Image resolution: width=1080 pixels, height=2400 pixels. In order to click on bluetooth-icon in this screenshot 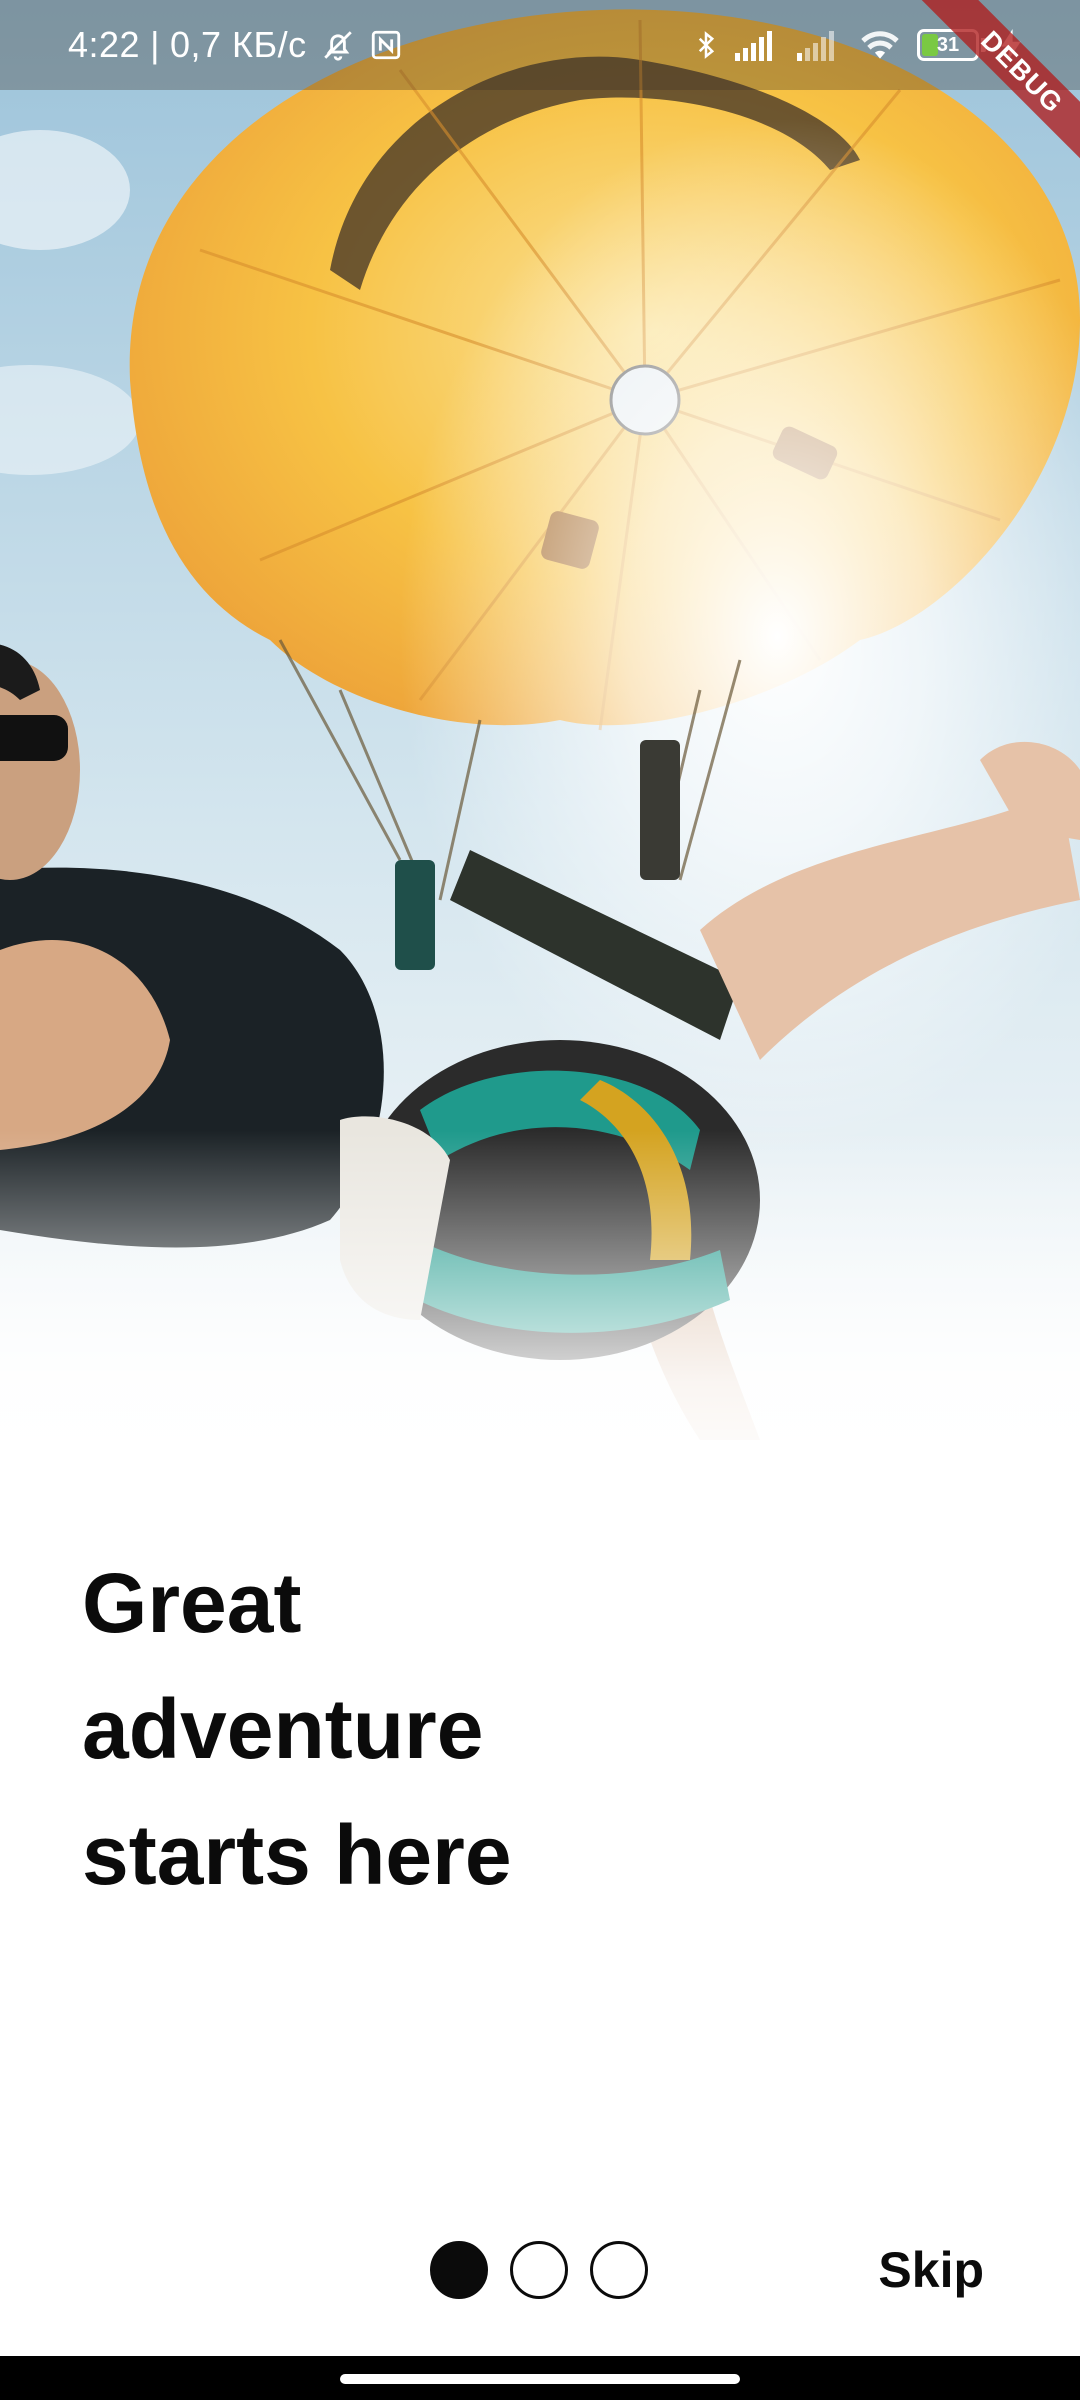, I will do `click(706, 45)`.